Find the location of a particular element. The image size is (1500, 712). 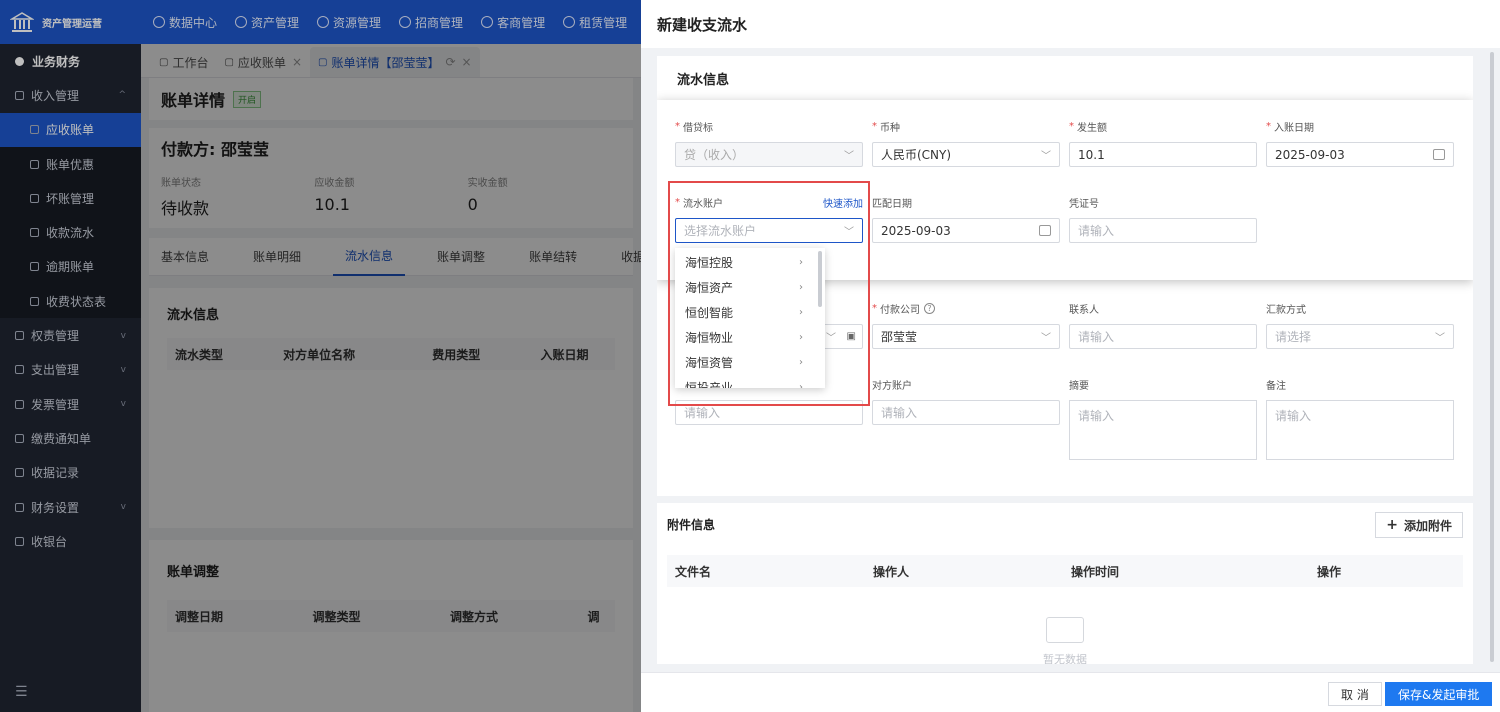

help-icon: ? is located at coordinates (929, 308).